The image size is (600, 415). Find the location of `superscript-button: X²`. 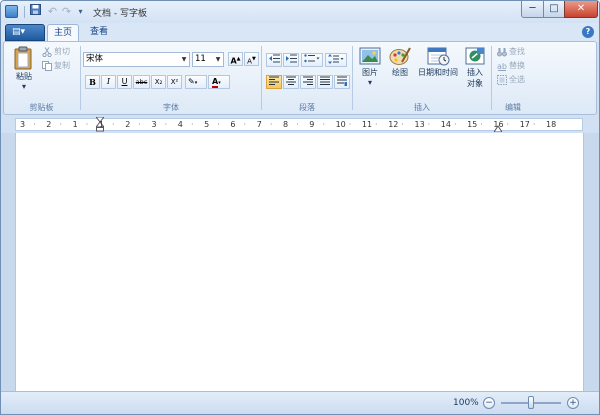

superscript-button: X² is located at coordinates (174, 82).